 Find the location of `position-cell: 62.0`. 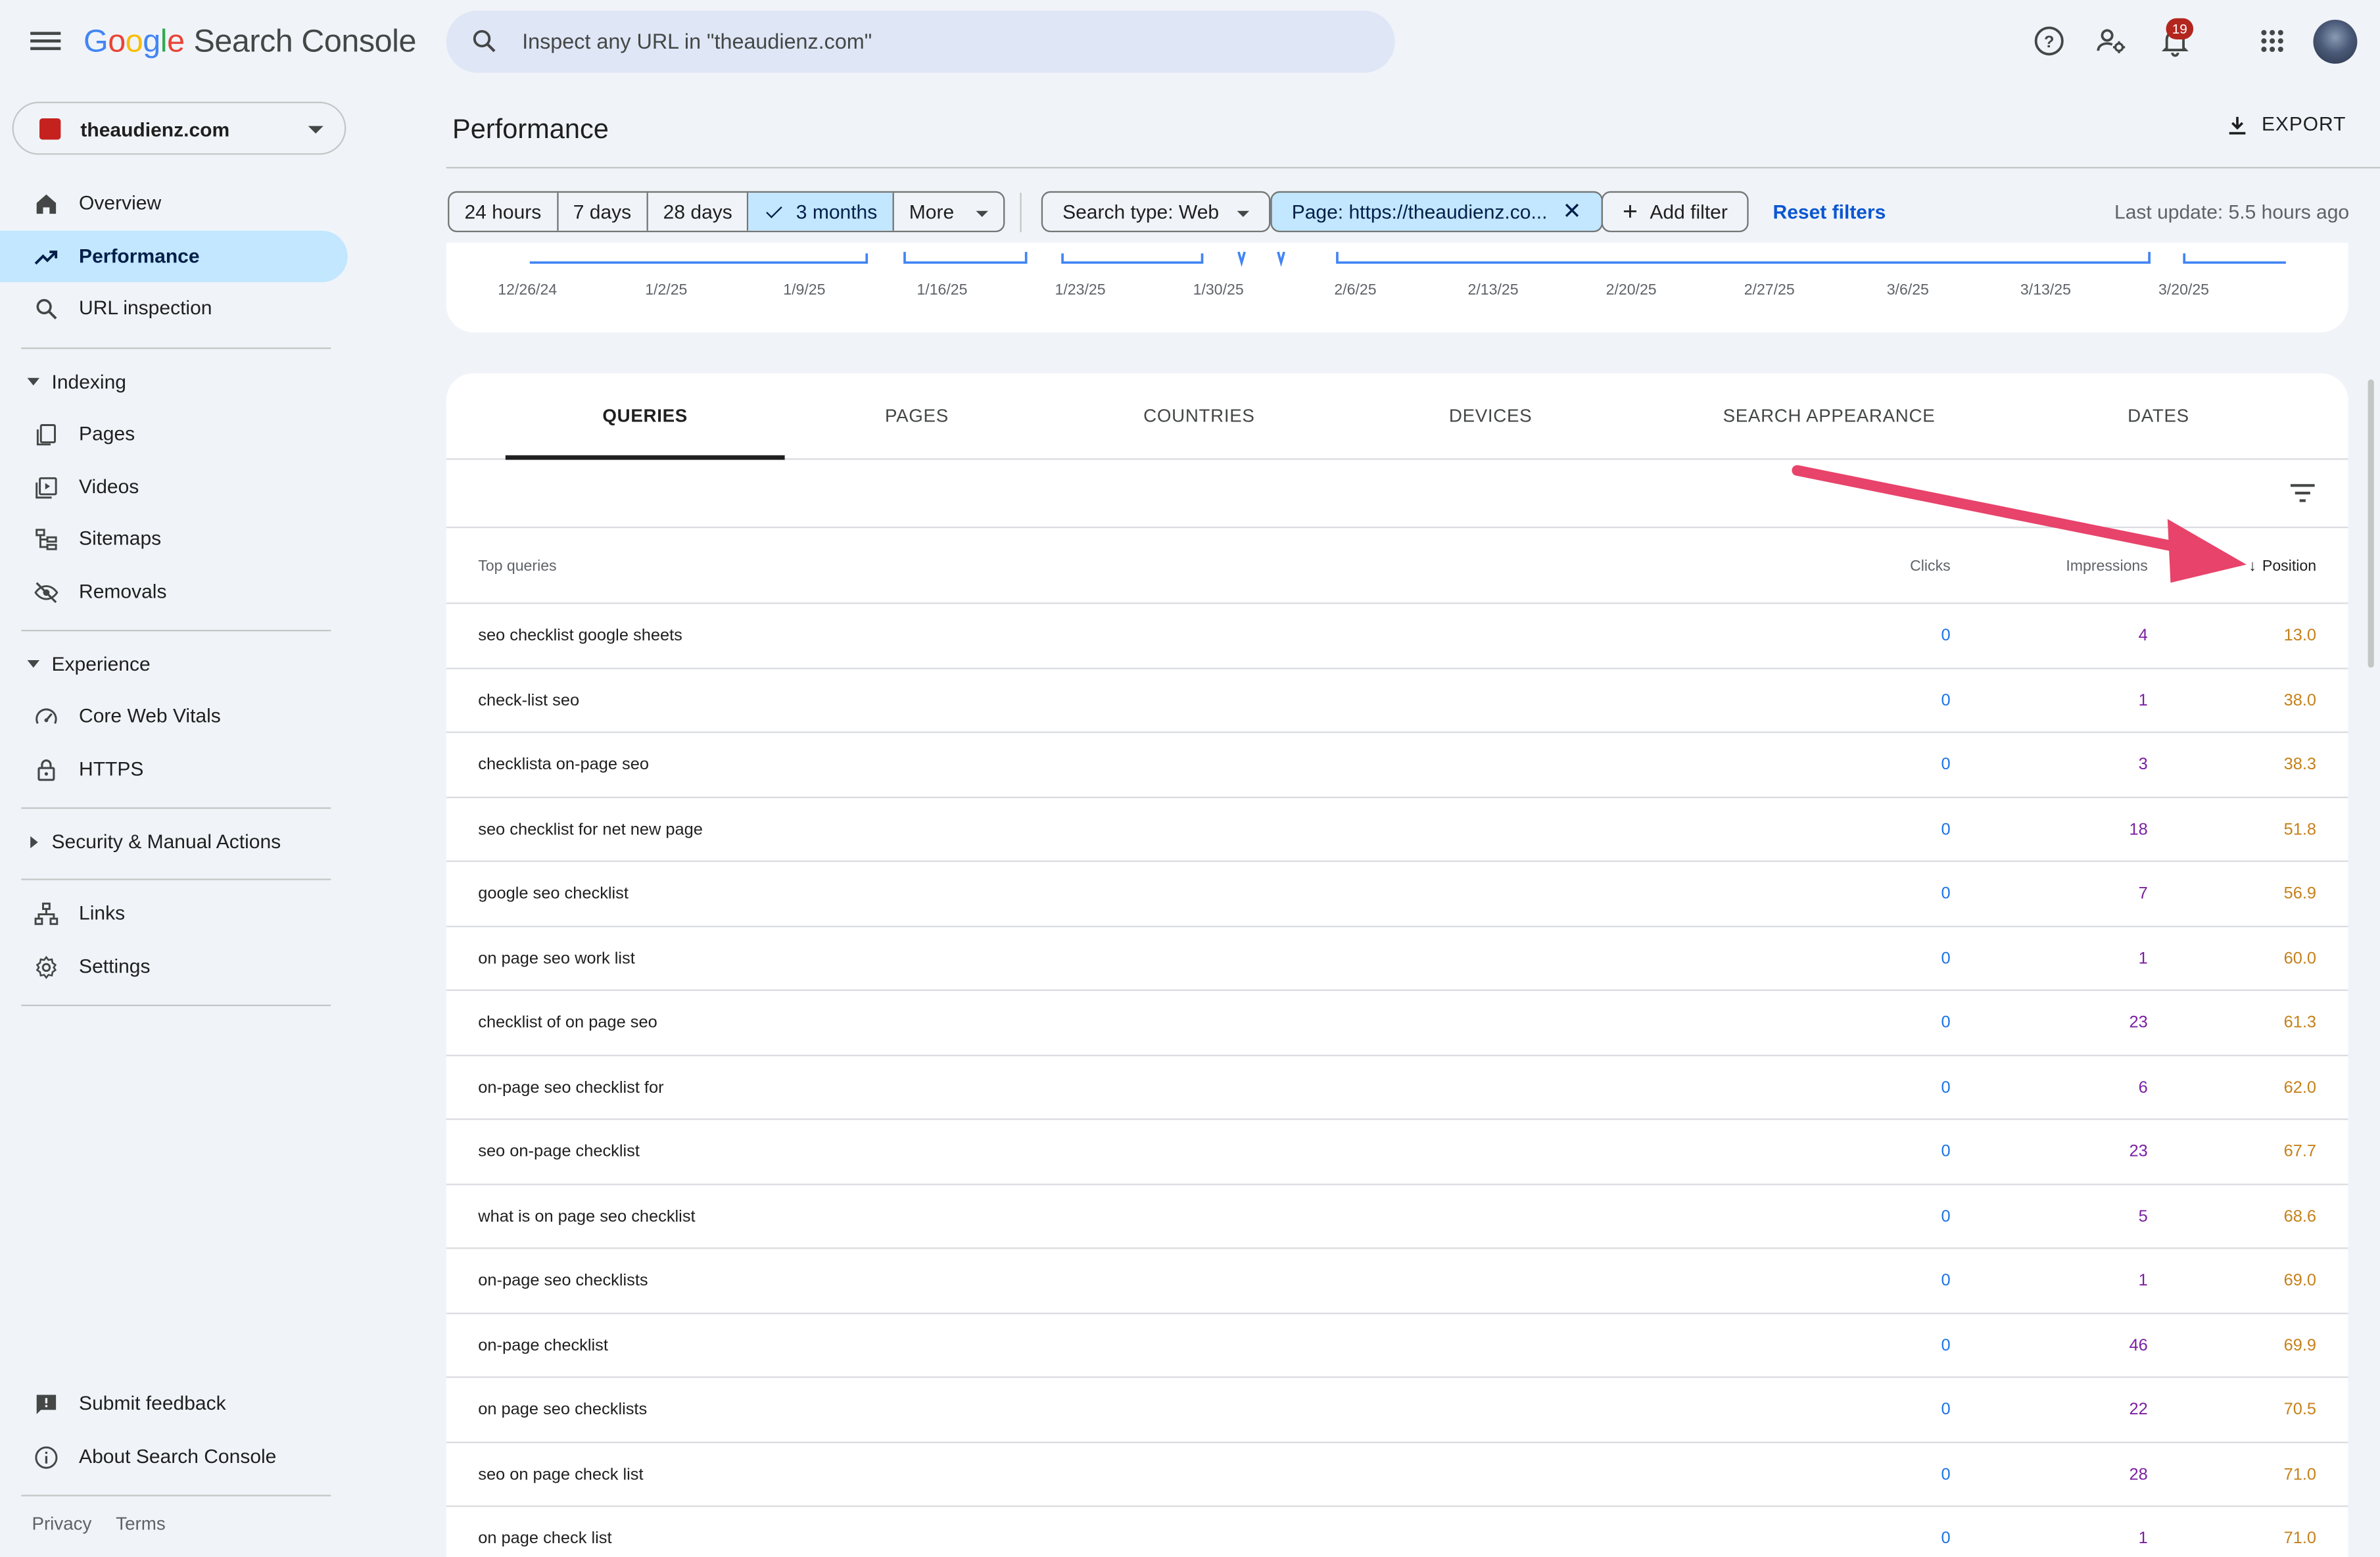

position-cell: 62.0 is located at coordinates (2300, 1087).